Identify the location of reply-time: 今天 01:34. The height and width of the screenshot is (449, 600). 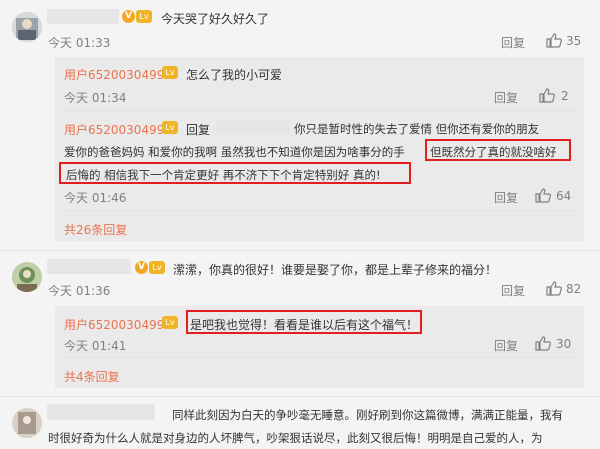
(95, 98).